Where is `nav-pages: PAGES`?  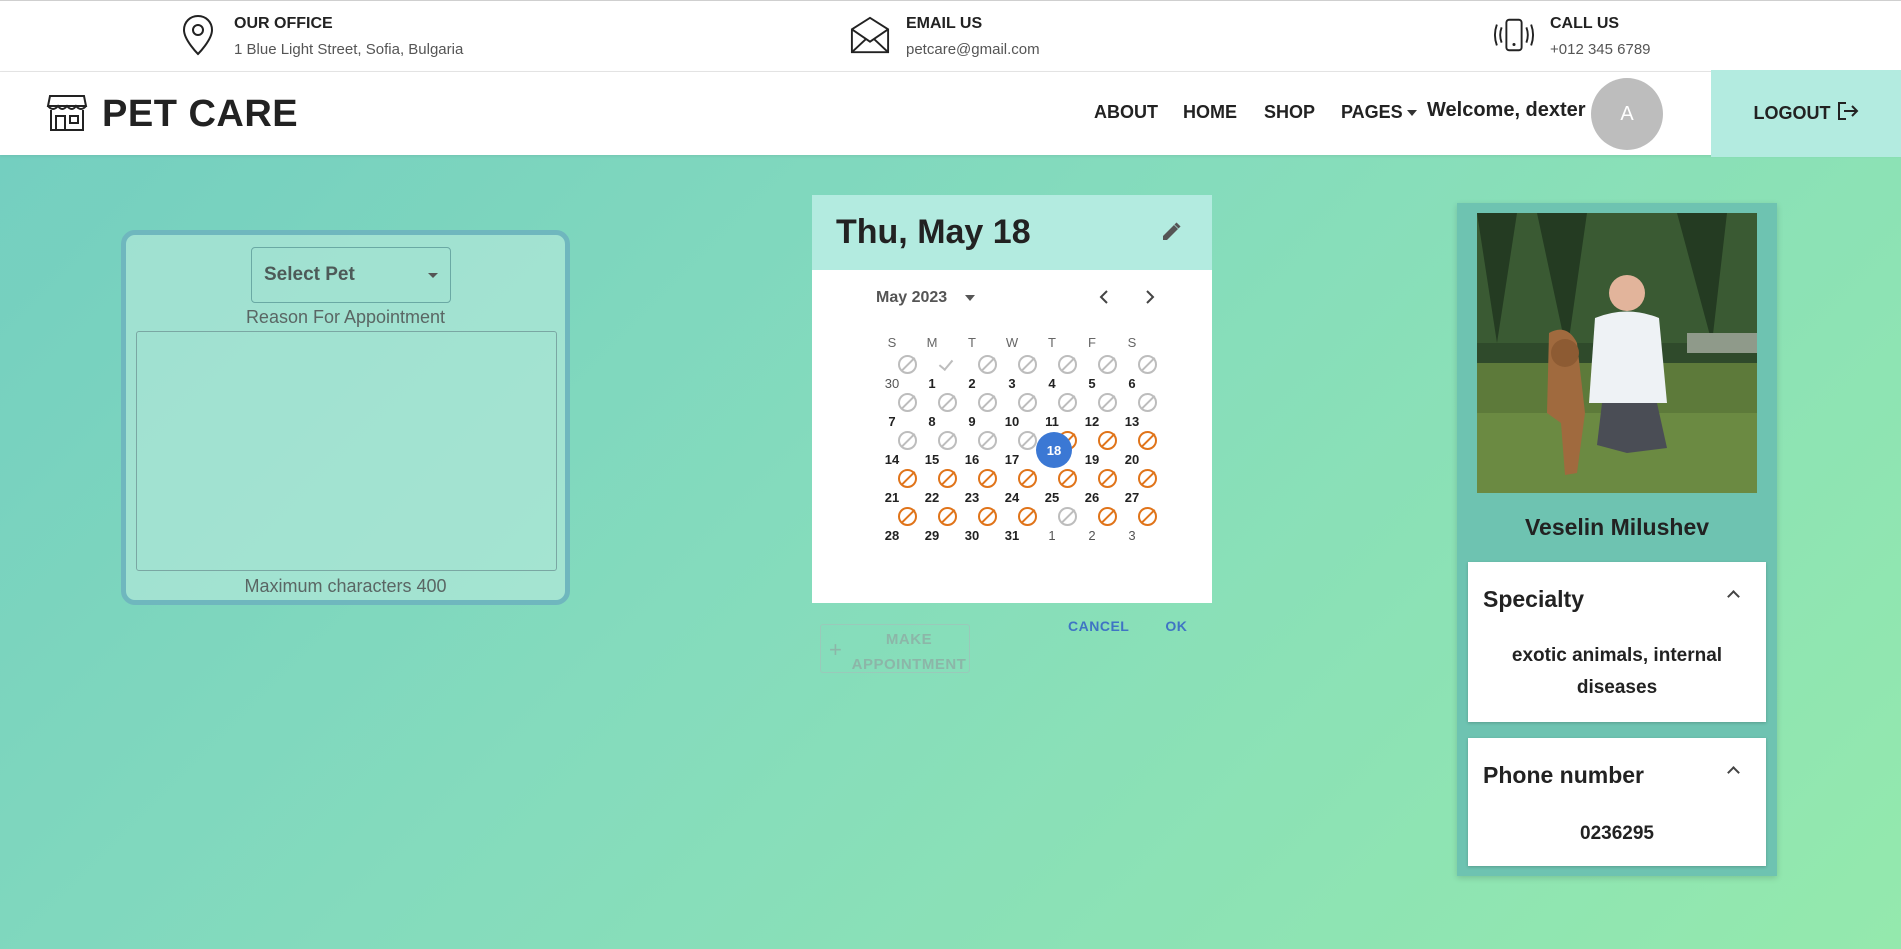 nav-pages: PAGES is located at coordinates (1379, 112).